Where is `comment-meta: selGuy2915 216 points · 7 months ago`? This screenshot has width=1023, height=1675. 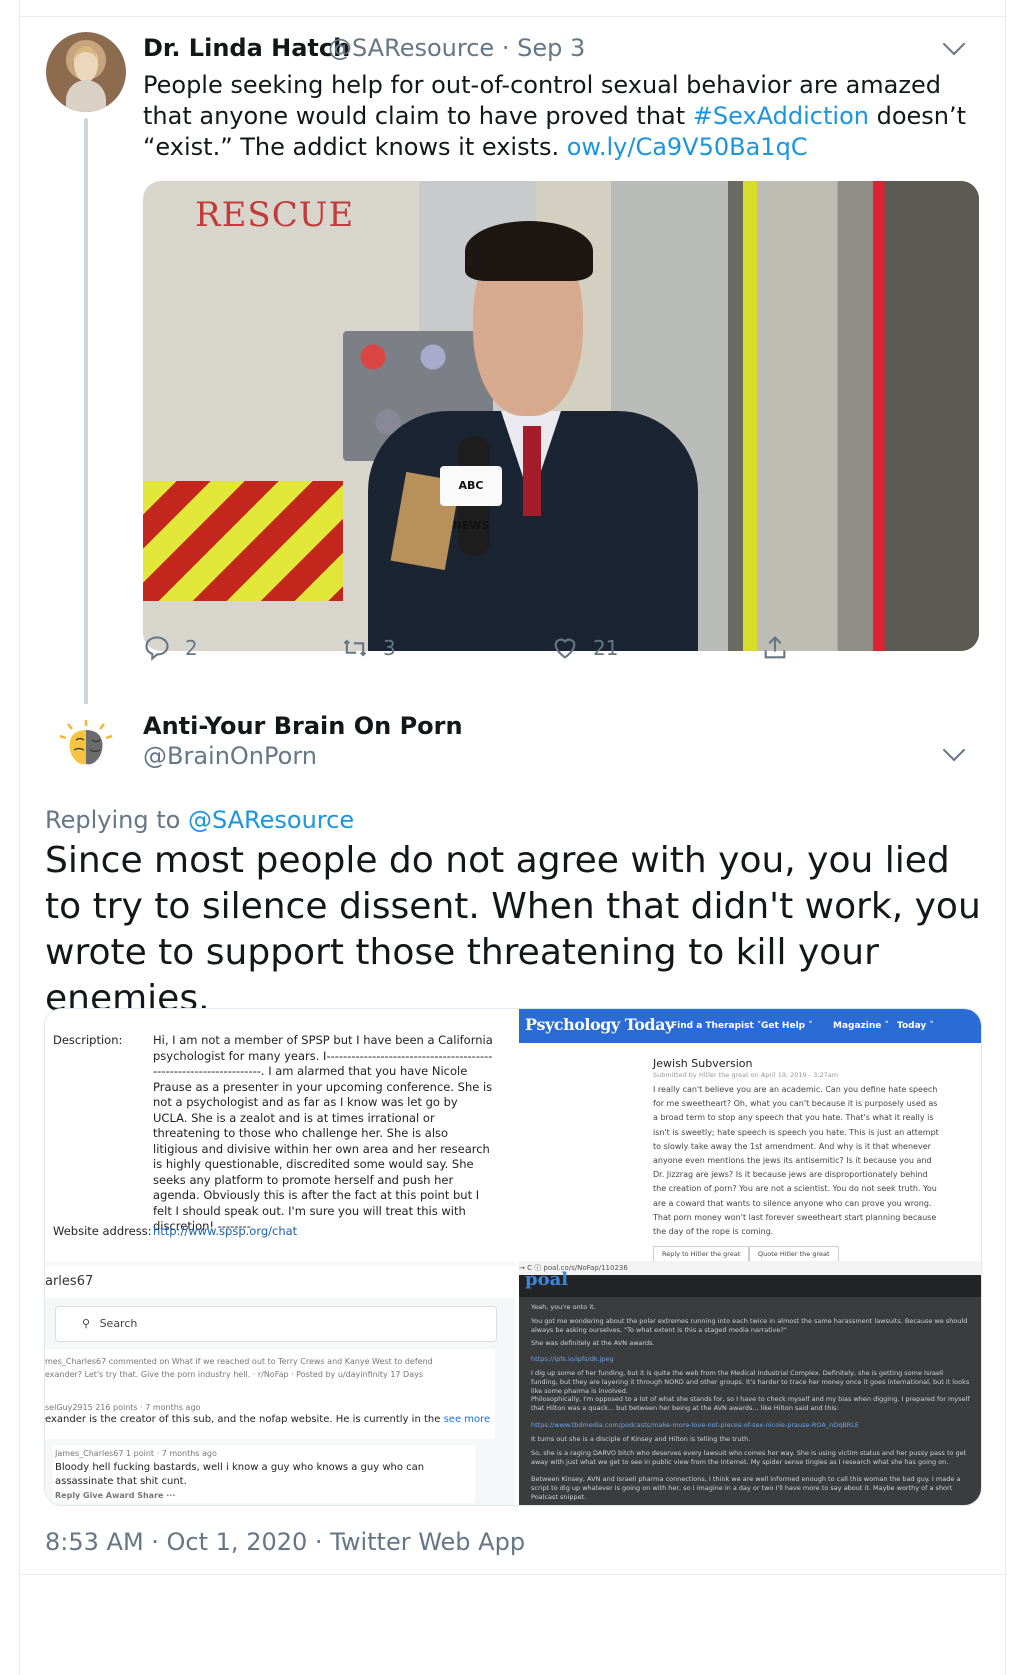
comment-meta: selGuy2915 216 points · 7 months ago is located at coordinates (123, 1407).